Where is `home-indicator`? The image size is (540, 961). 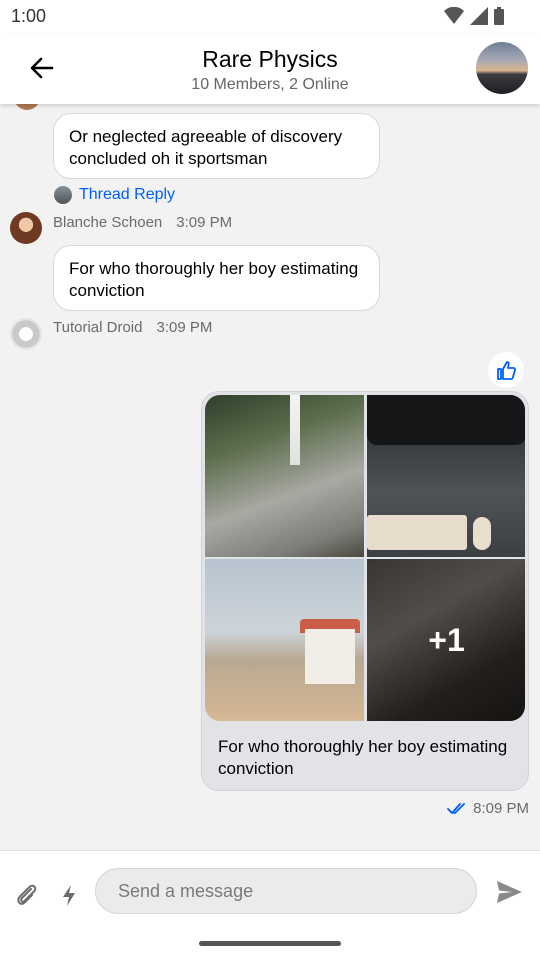
home-indicator is located at coordinates (270, 943).